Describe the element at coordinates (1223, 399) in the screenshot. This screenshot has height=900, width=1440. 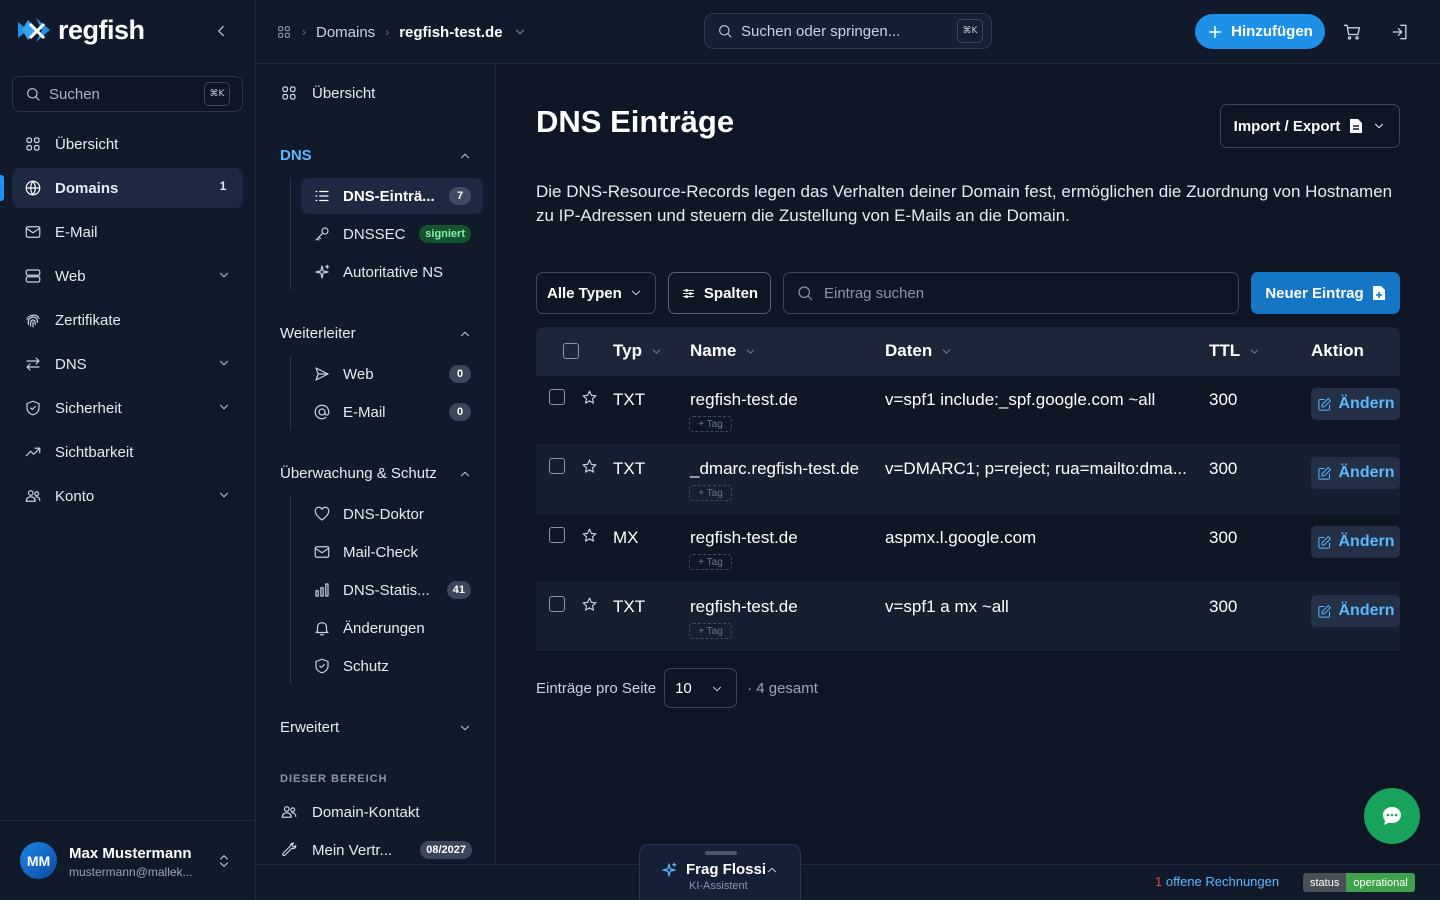
I see `record-ttl: 300` at that location.